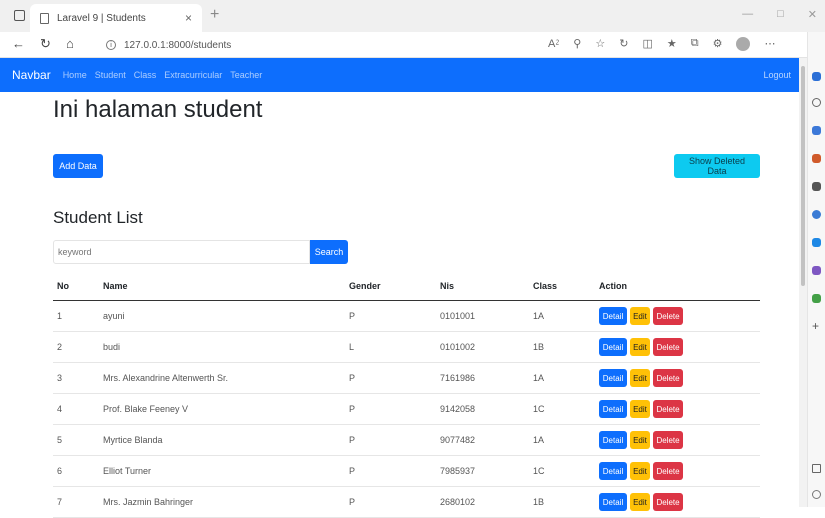 Image resolution: width=825 pixels, height=518 pixels. Describe the element at coordinates (816, 468) in the screenshot. I see `hide-sidebar-icon` at that location.